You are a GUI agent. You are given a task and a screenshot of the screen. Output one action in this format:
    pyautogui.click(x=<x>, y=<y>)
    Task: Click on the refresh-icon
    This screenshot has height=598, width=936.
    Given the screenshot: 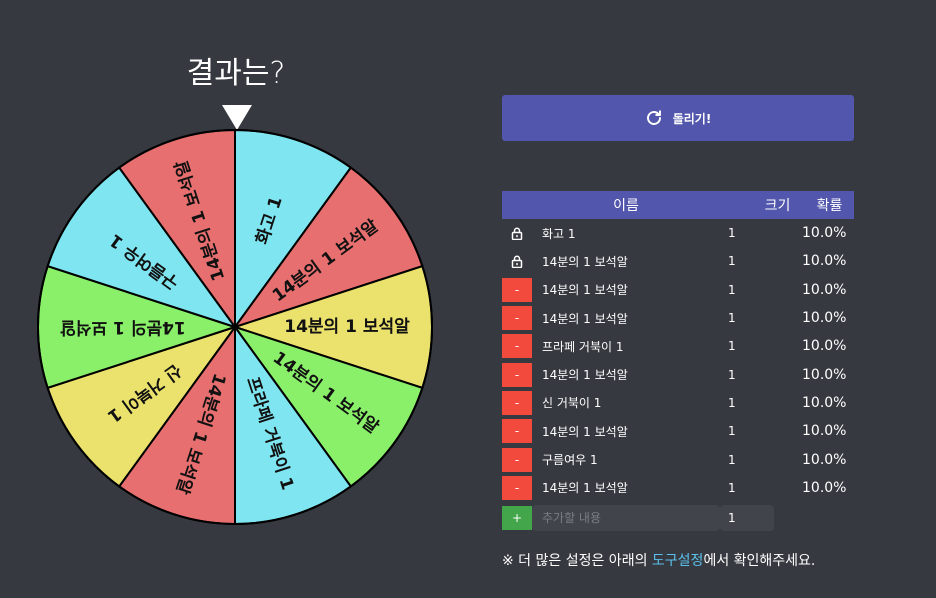 What is the action you would take?
    pyautogui.click(x=654, y=118)
    